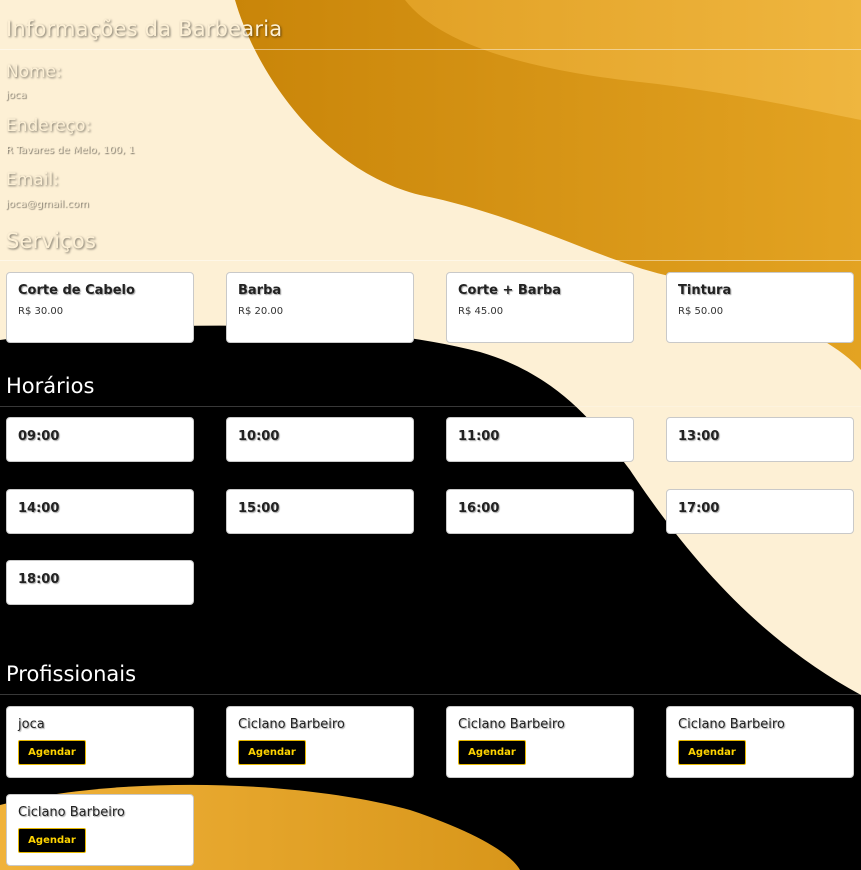 This screenshot has height=870, width=861. What do you see at coordinates (32, 180) in the screenshot?
I see `email-label: Email:` at bounding box center [32, 180].